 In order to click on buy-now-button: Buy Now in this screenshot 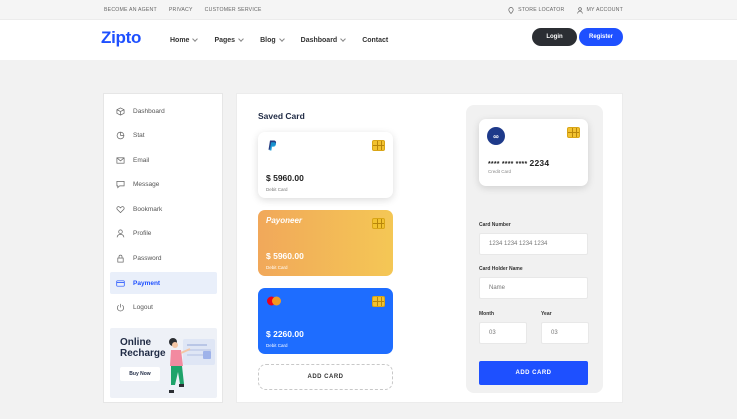, I will do `click(140, 374)`.